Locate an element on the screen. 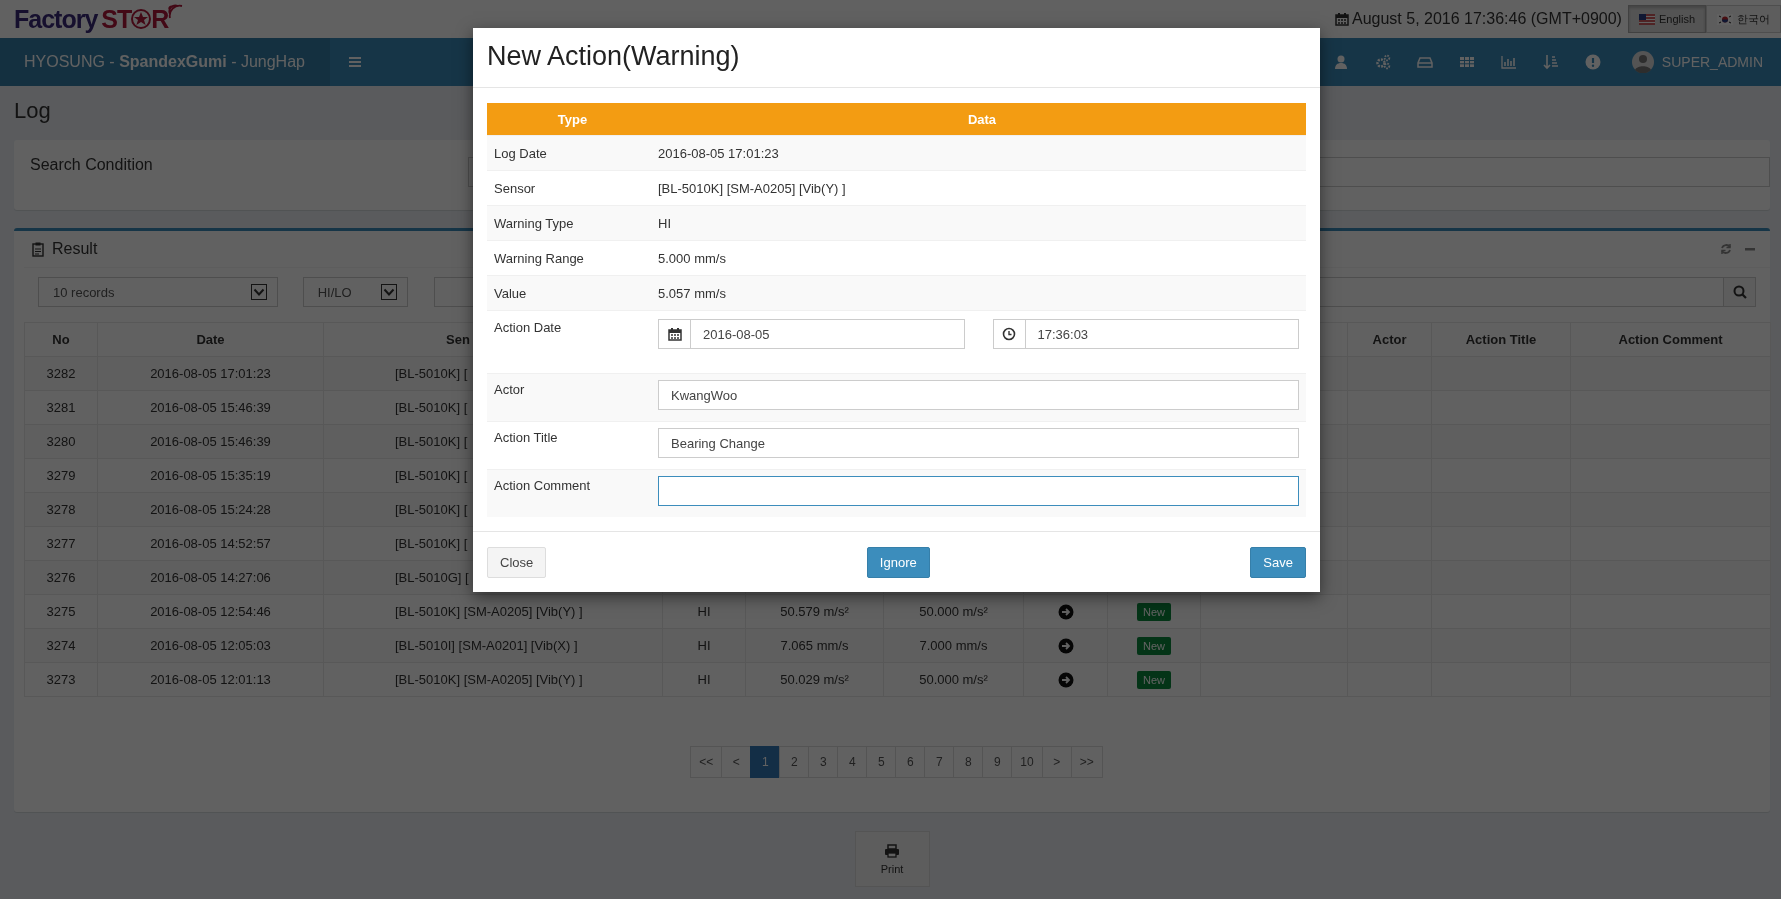 The width and height of the screenshot is (1781, 899). language-button: 한국어 is located at coordinates (1743, 19).